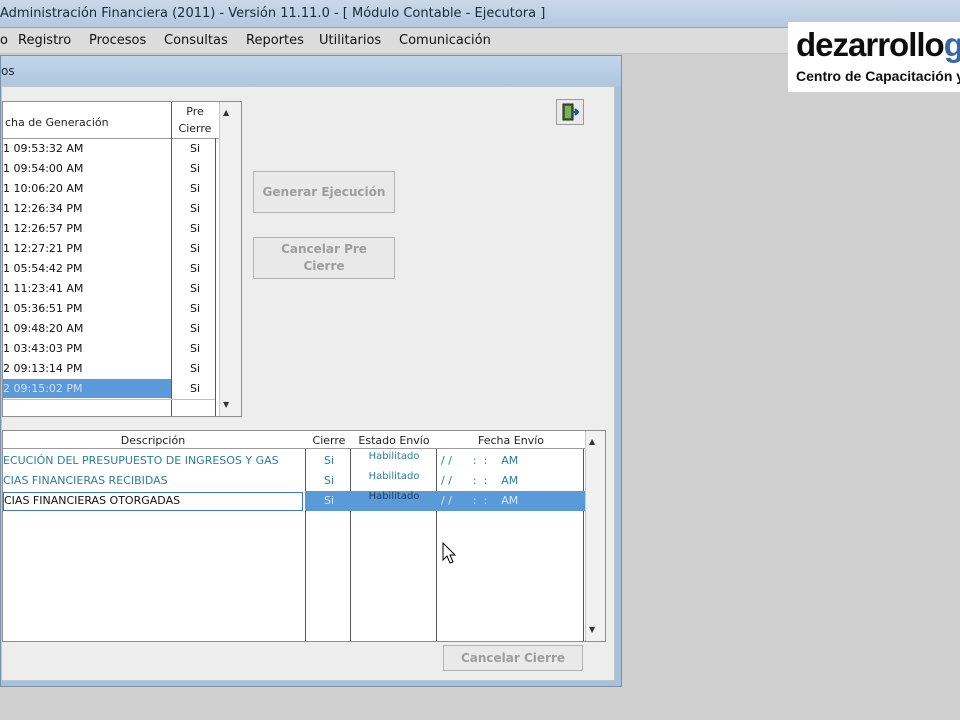  What do you see at coordinates (120, 349) in the screenshot?
I see `generation-row: 1 03:43:03 PM Si` at bounding box center [120, 349].